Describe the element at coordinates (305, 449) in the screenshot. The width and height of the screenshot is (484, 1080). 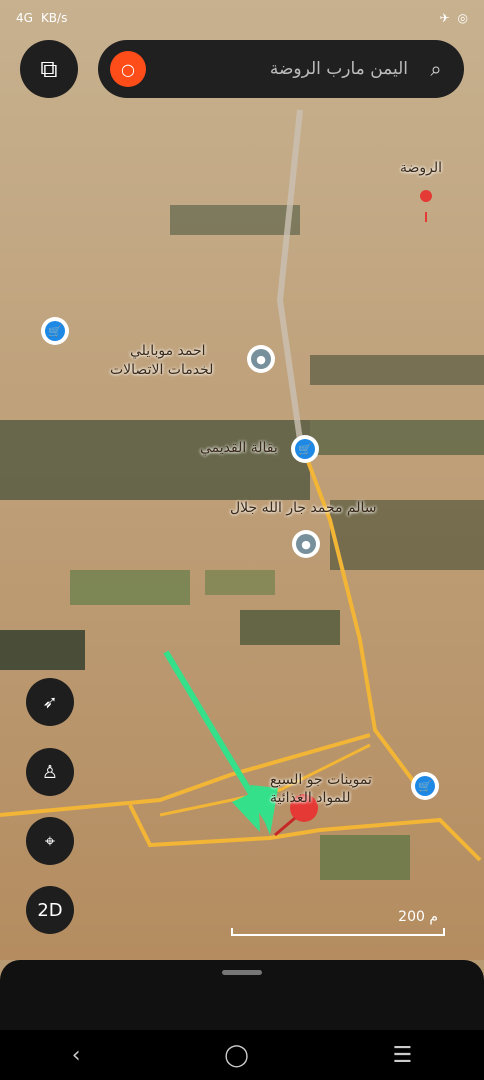
I see `shop-pin-2: 🛒` at that location.